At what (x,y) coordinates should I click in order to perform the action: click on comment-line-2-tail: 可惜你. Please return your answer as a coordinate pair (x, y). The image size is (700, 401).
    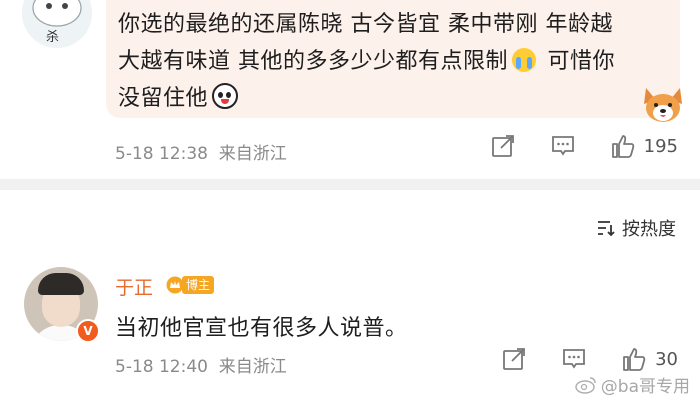
    Looking at the image, I should click on (581, 61).